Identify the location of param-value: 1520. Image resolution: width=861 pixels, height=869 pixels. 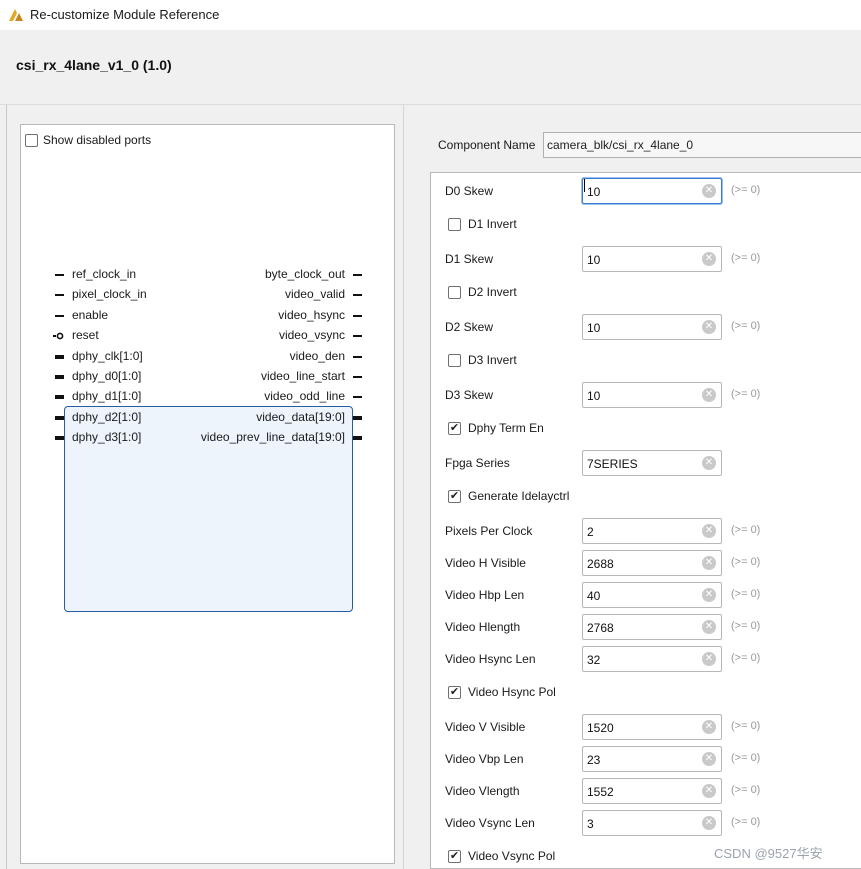
(600, 728).